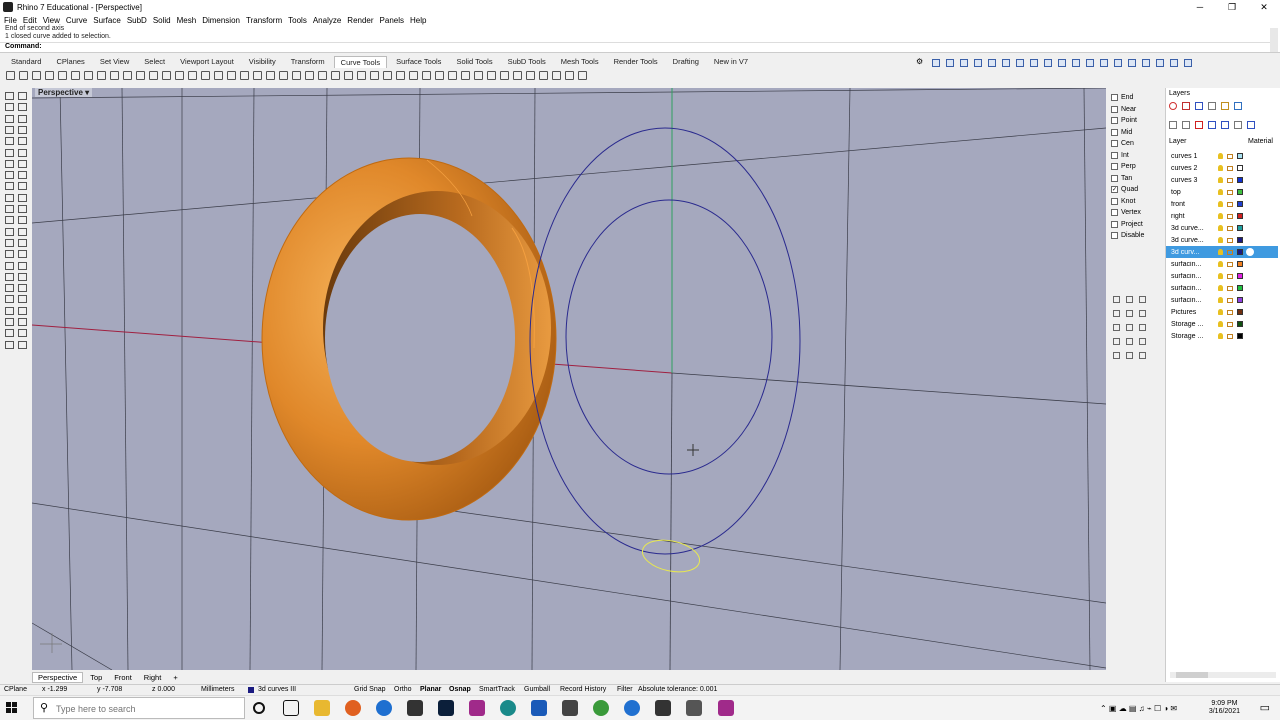 The image size is (1280, 720). Describe the element at coordinates (1265, 707) in the screenshot. I see `notification-icon: ▭` at that location.